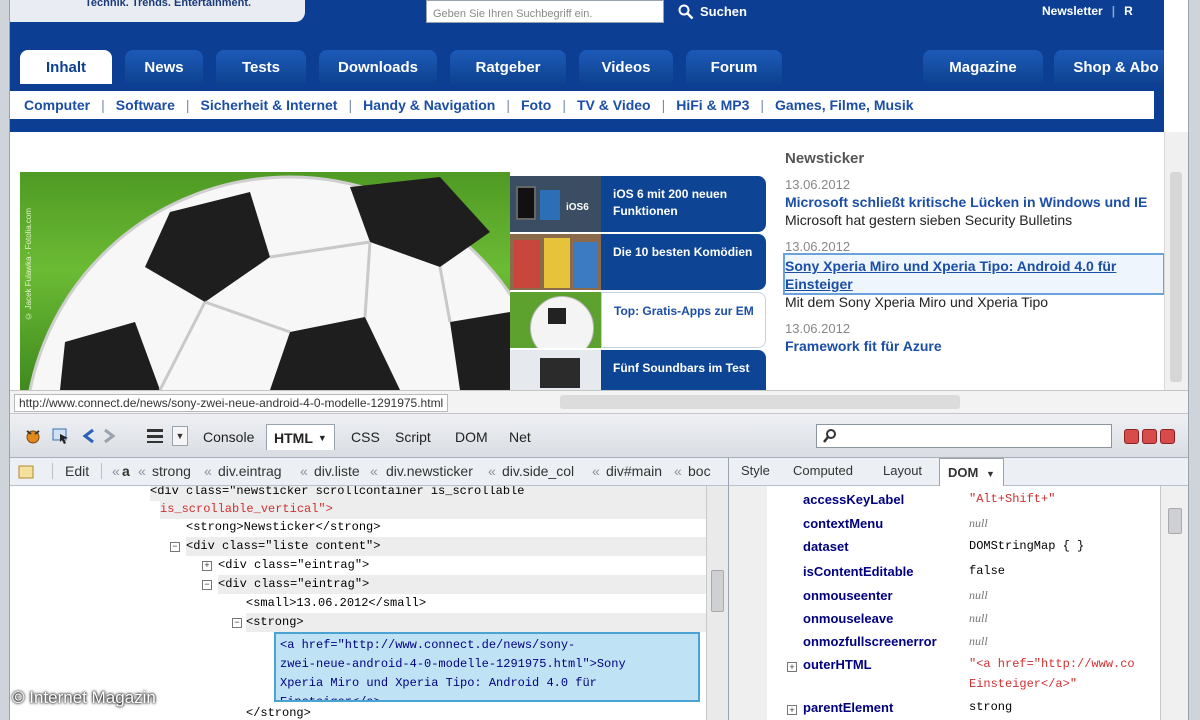 The height and width of the screenshot is (720, 1200). What do you see at coordinates (157, 11) in the screenshot?
I see `site-logo-tagline: Technik. Trends. Entertainment.` at bounding box center [157, 11].